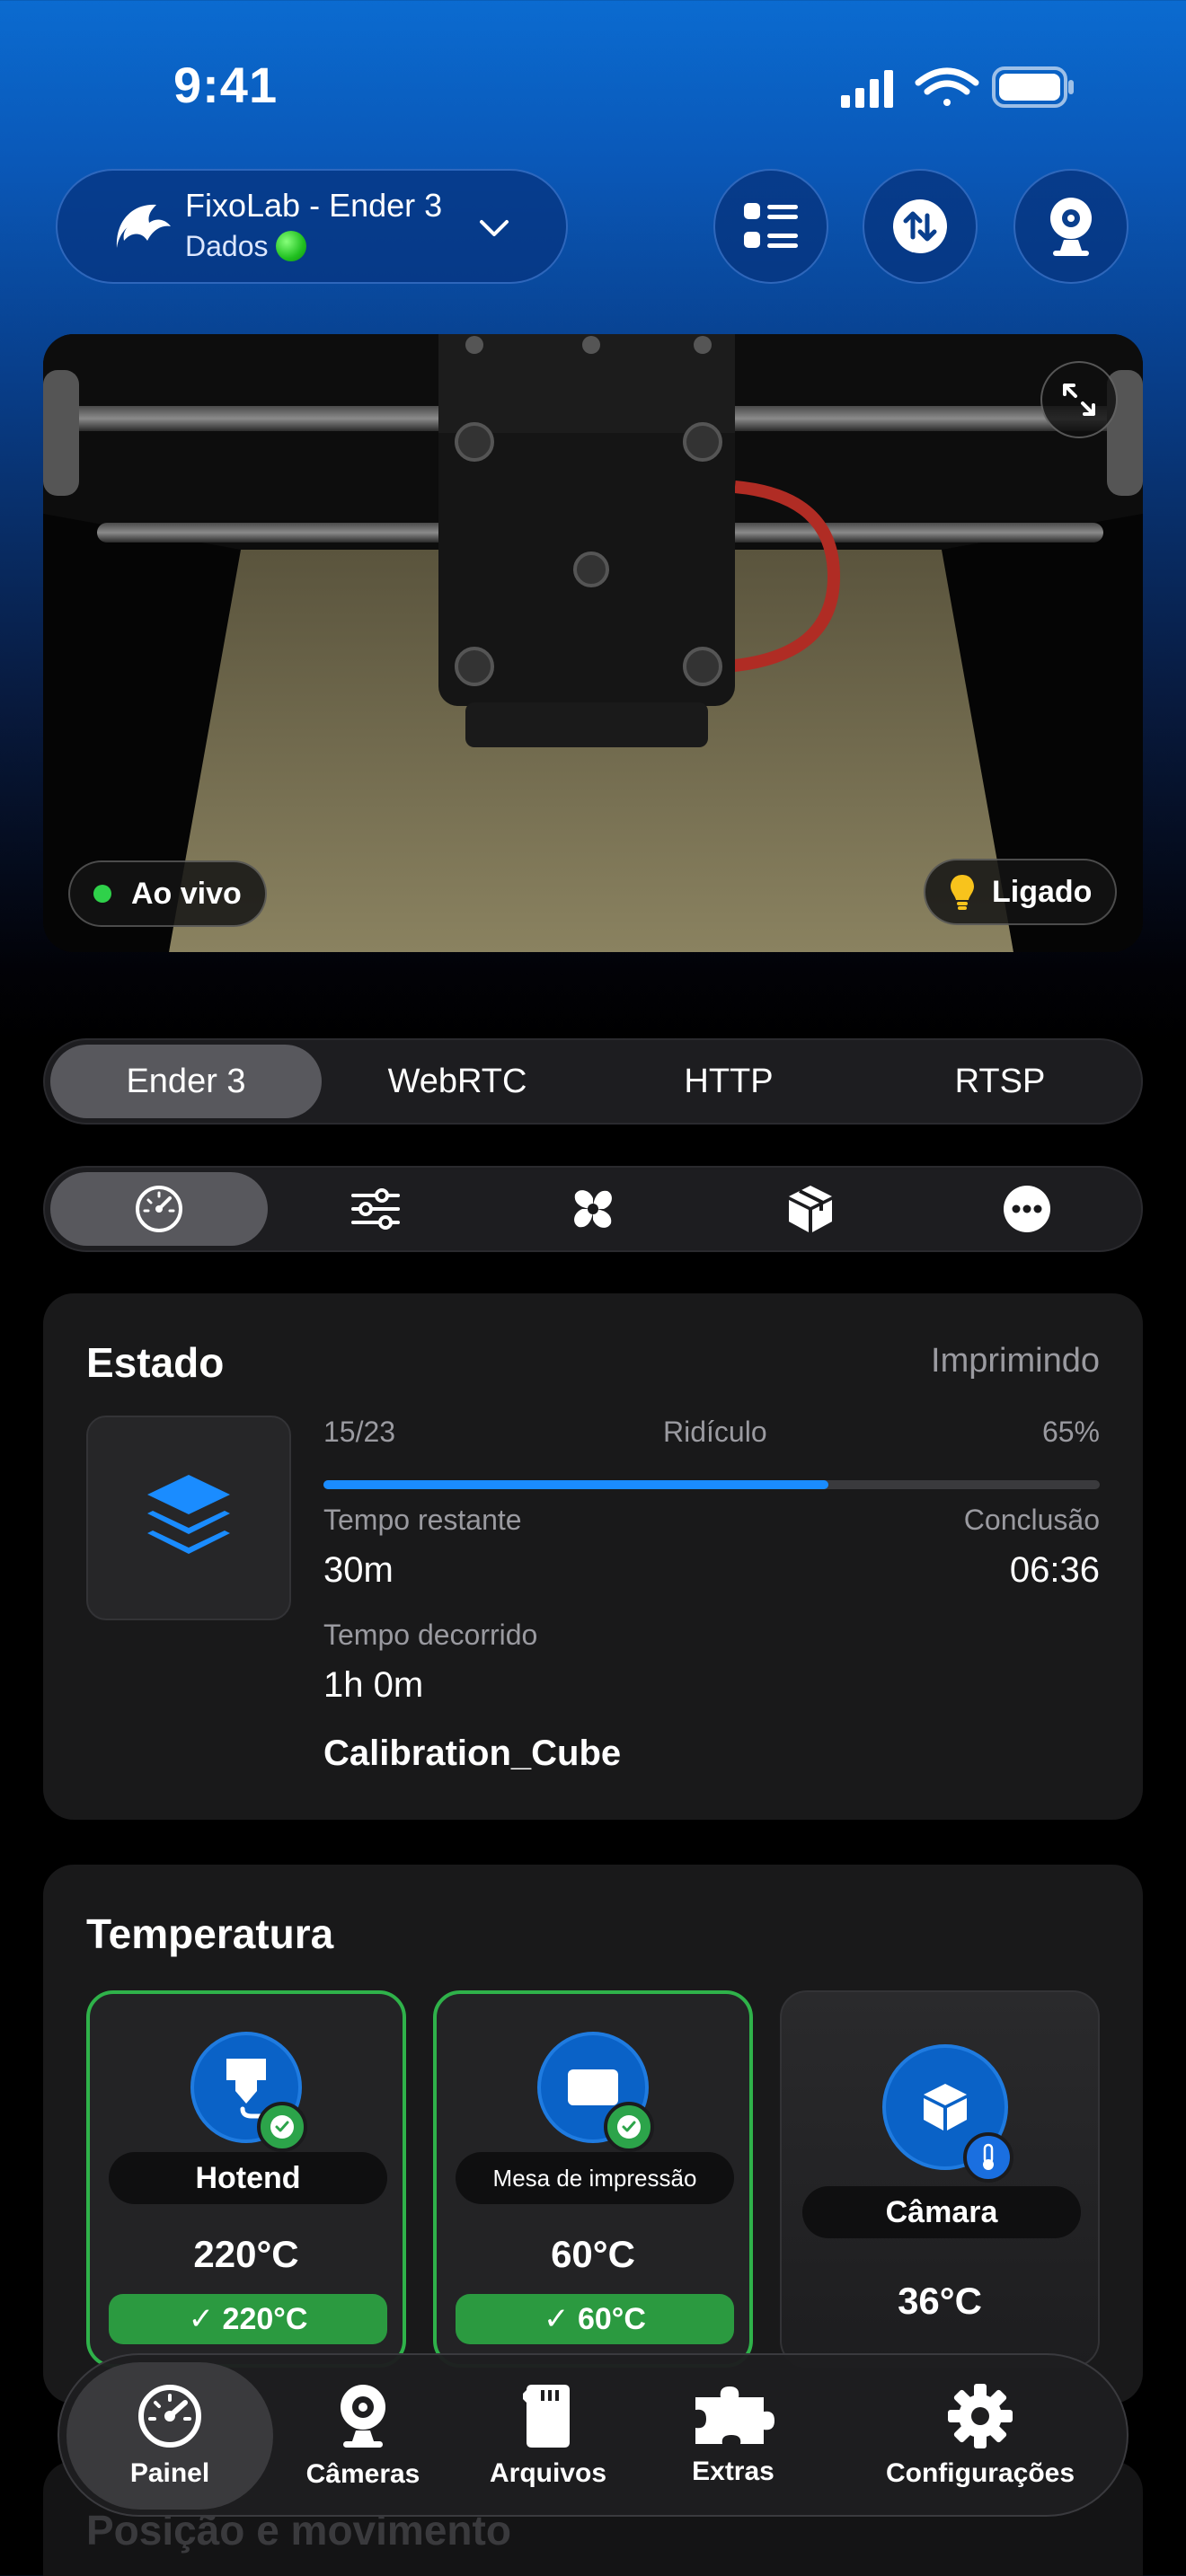  Describe the element at coordinates (980, 2473) in the screenshot. I see `tab-configuracoes-label: Configurações` at that location.